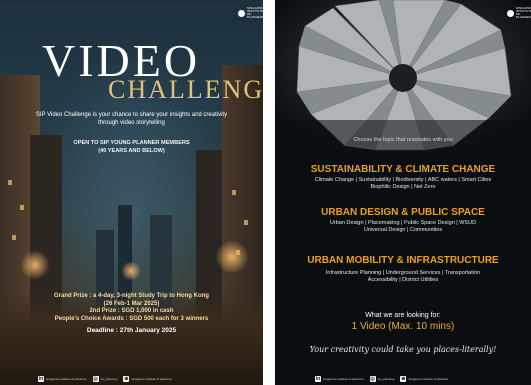 This screenshot has width=531, height=385. I want to click on eligibility-line: (40 YEARS AND BELOW), so click(131, 150).